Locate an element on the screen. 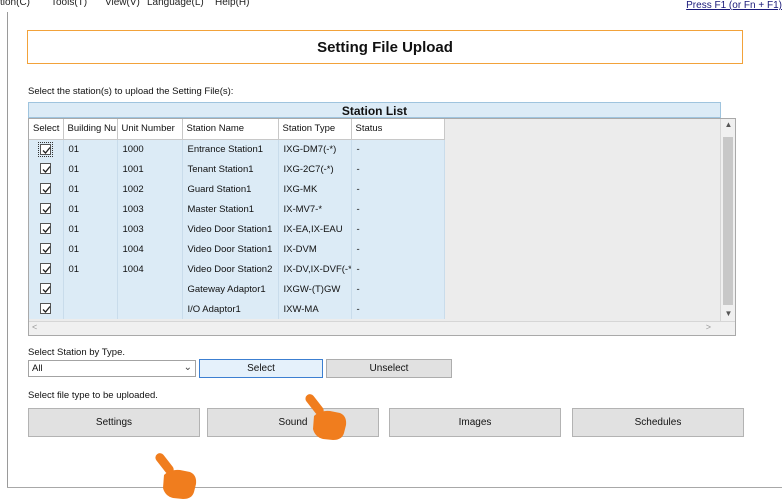 Image resolution: width=782 pixels, height=502 pixels. station-name-cell: Master Station1 is located at coordinates (230, 209).